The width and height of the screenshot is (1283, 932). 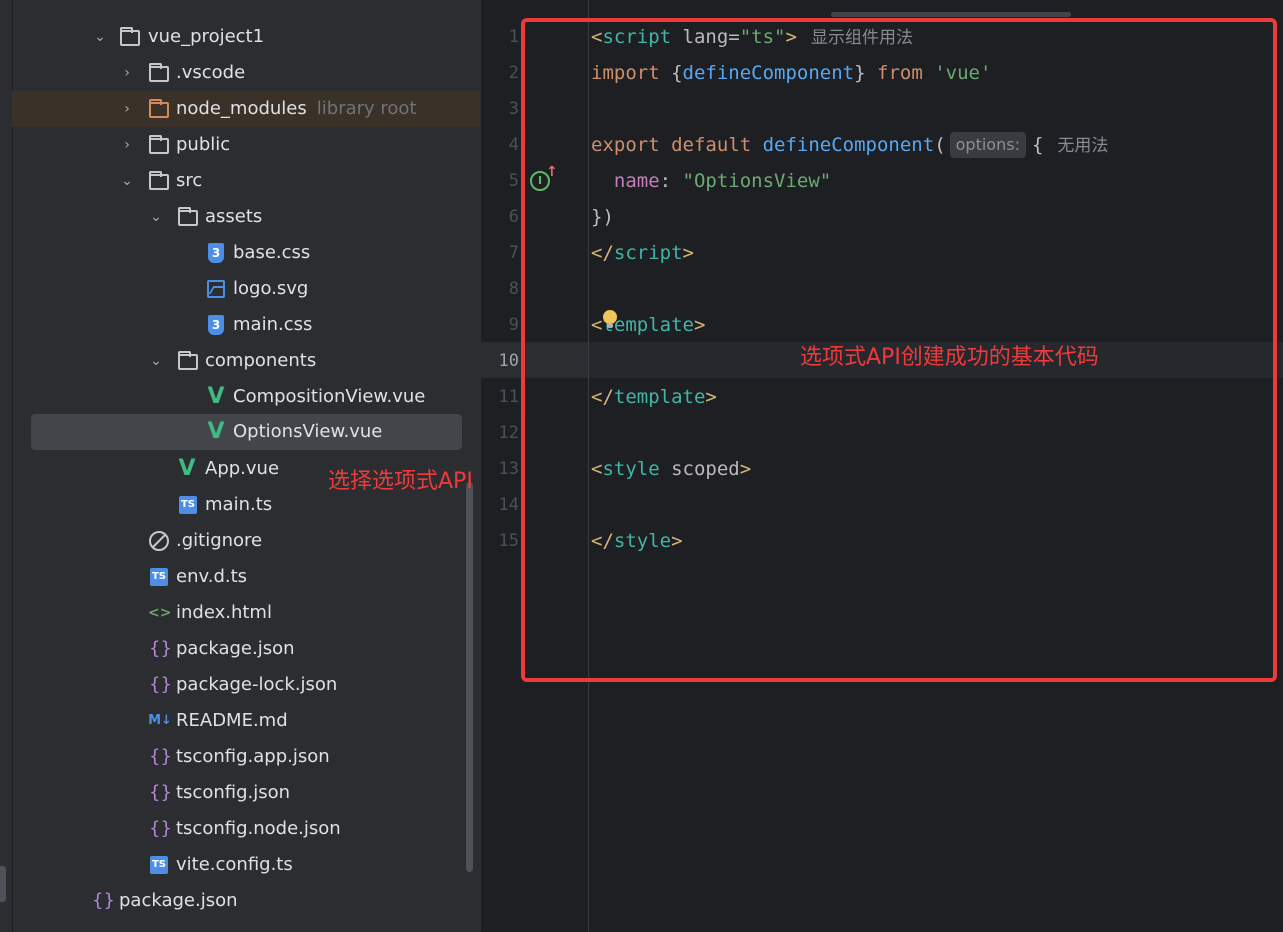 What do you see at coordinates (272, 252) in the screenshot?
I see `tree-item-label: base.css` at bounding box center [272, 252].